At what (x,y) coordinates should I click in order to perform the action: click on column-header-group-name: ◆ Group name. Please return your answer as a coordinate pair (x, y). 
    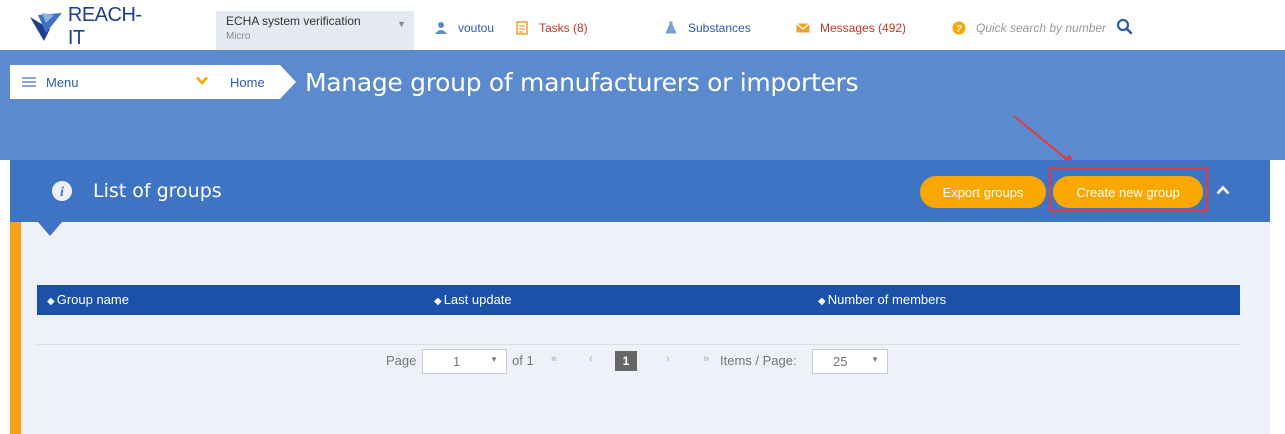
    Looking at the image, I should click on (88, 300).